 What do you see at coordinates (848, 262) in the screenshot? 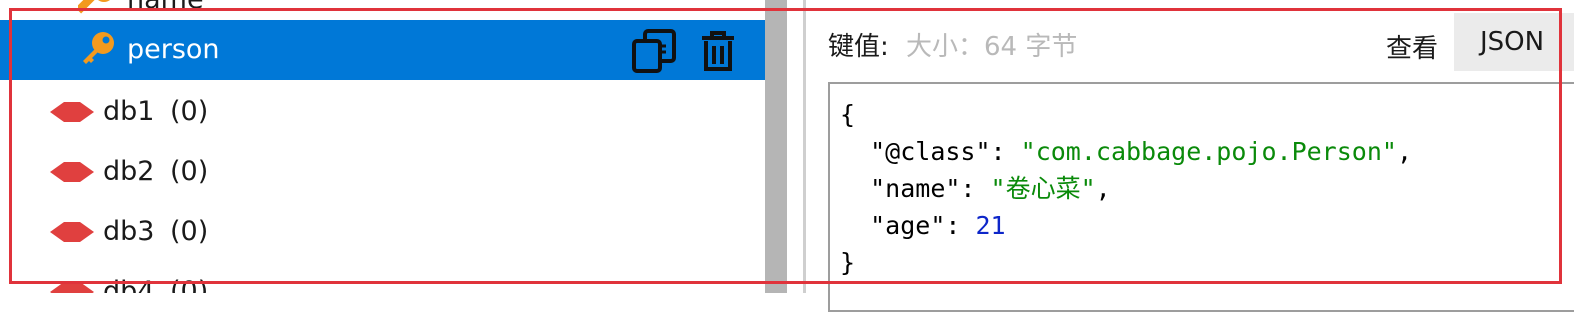
I see `json-close-brace: }` at bounding box center [848, 262].